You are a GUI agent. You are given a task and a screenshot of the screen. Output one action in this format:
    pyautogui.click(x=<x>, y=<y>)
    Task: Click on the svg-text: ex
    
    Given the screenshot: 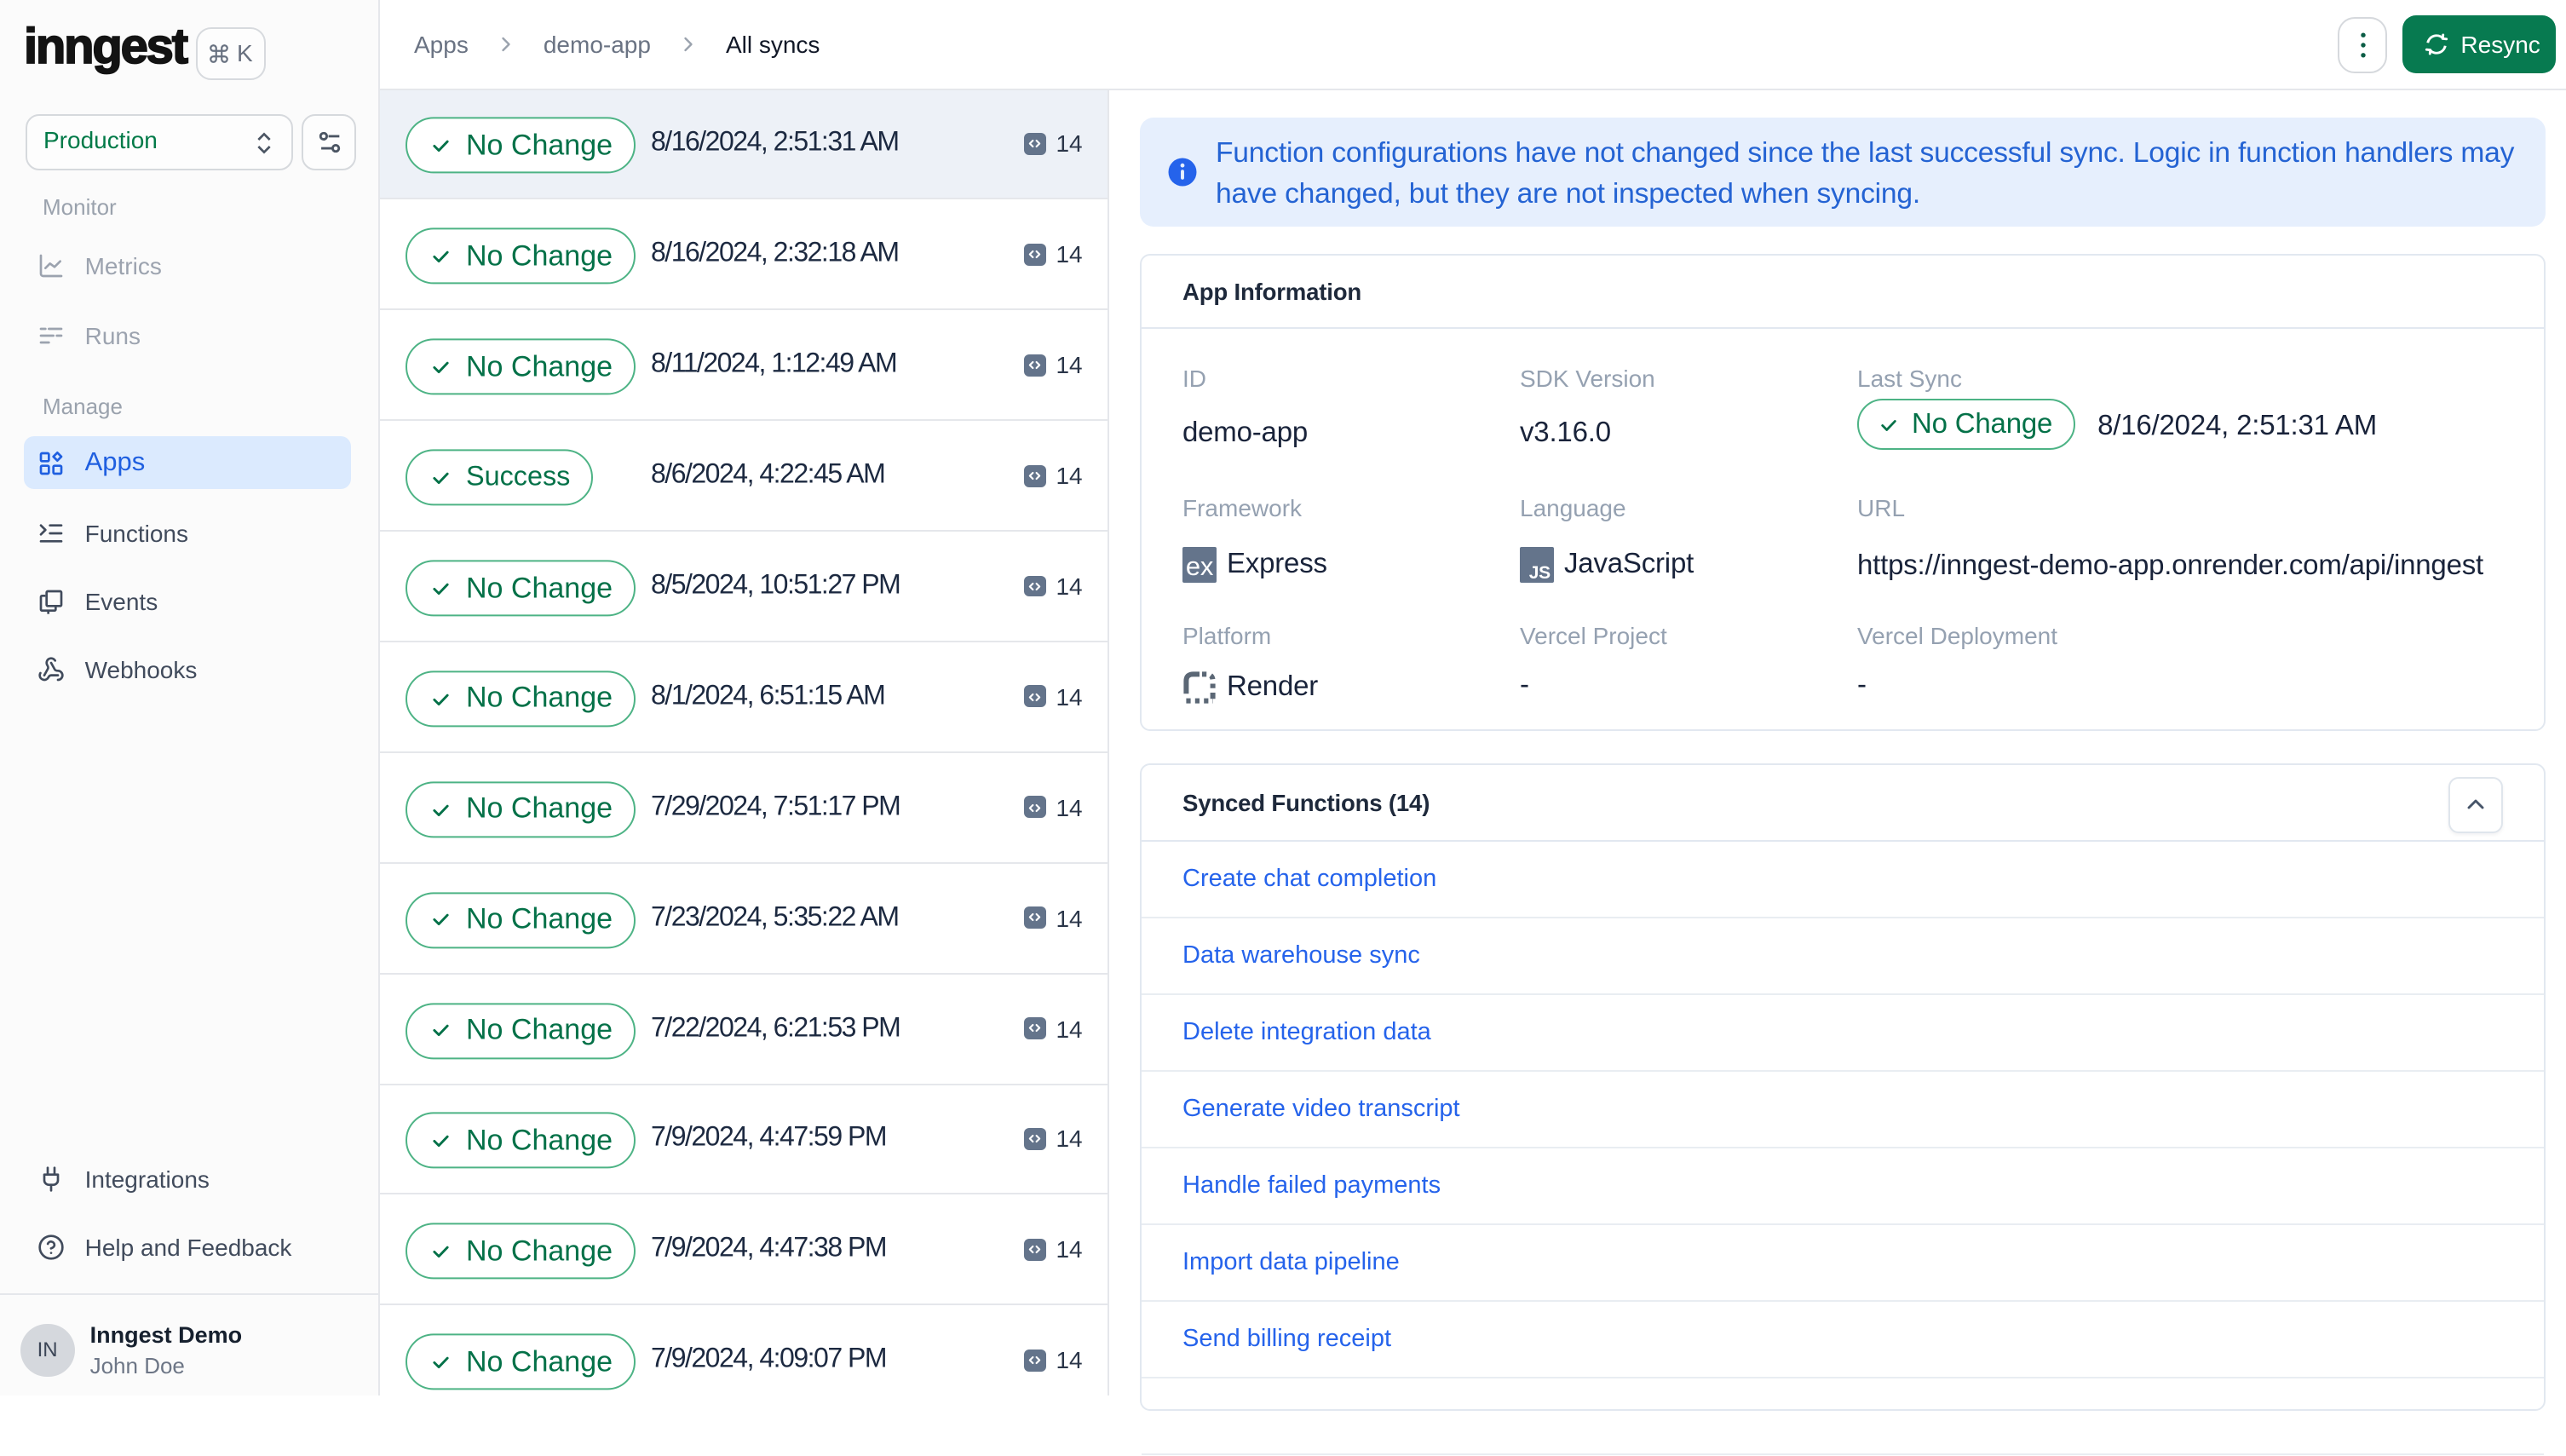 What is the action you would take?
    pyautogui.click(x=1200, y=566)
    